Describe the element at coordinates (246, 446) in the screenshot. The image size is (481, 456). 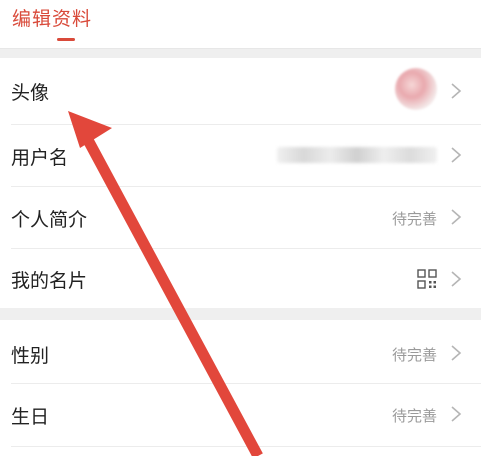
I see `divider` at that location.